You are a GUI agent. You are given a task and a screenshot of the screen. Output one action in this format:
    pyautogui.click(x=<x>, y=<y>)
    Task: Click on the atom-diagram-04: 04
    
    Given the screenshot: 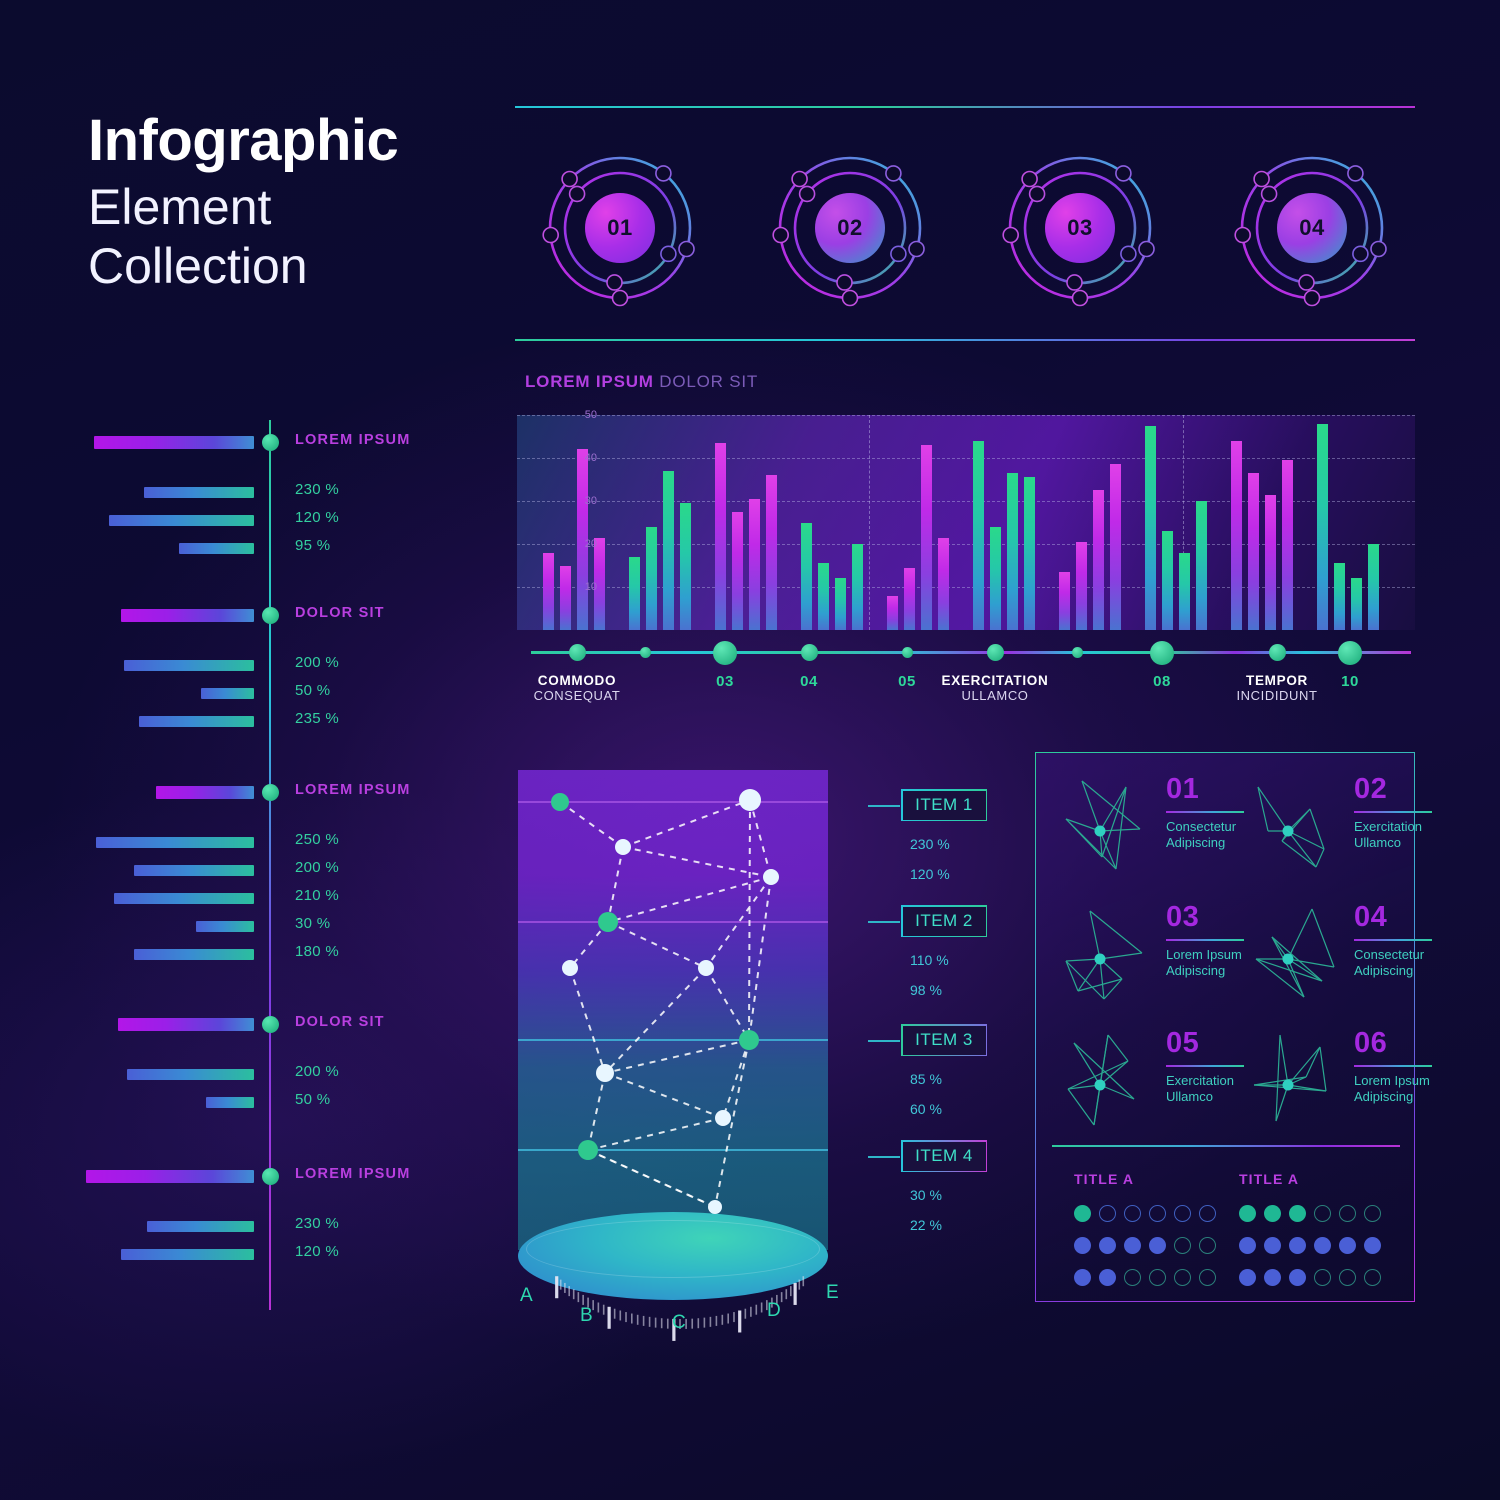 What is the action you would take?
    pyautogui.click(x=1312, y=228)
    